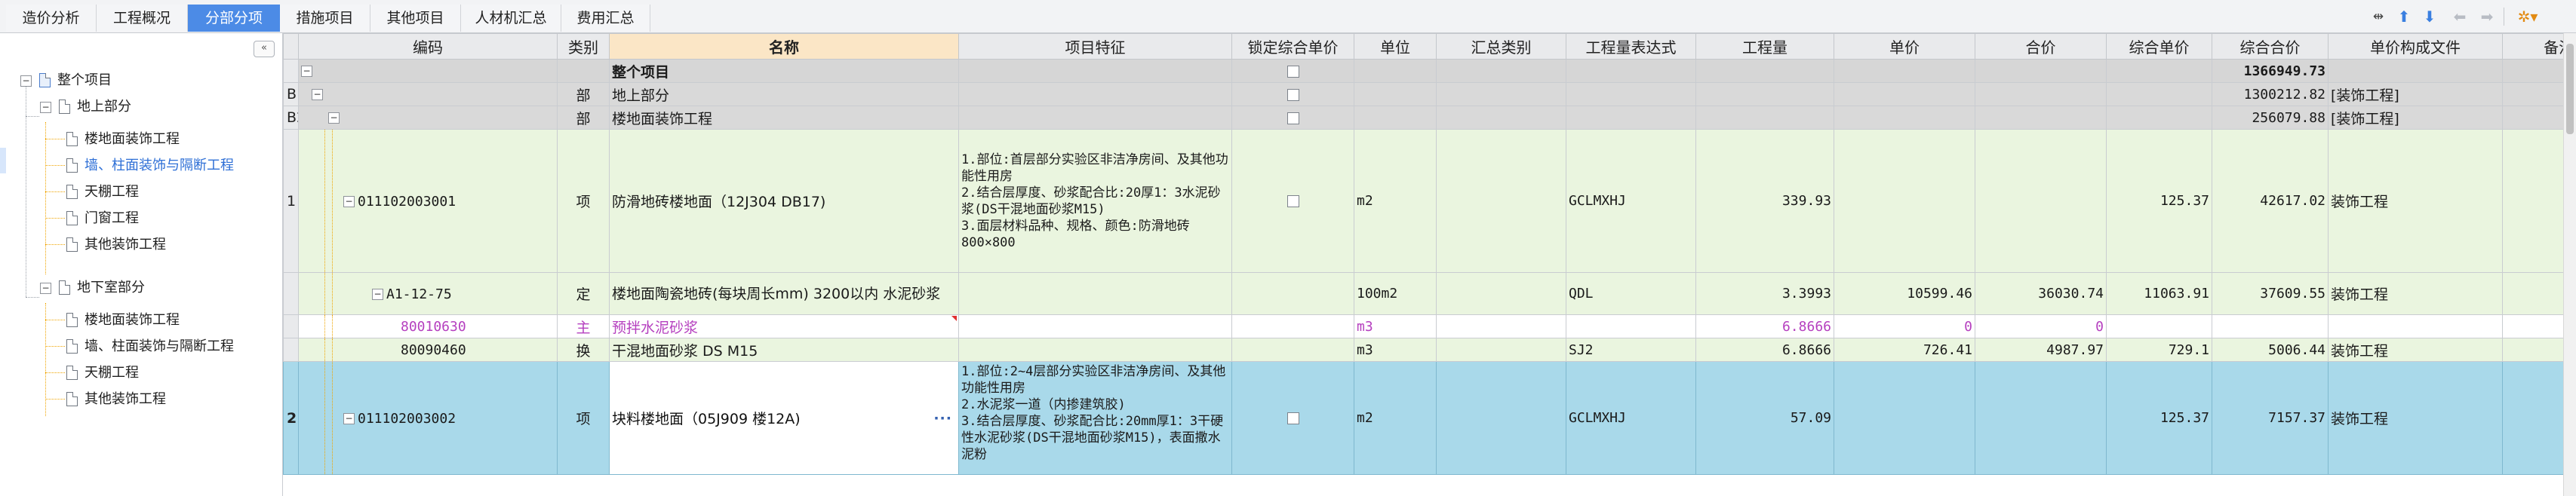 The height and width of the screenshot is (496, 2576). Describe the element at coordinates (428, 350) in the screenshot. I see `row-code-cell: 80090460` at that location.